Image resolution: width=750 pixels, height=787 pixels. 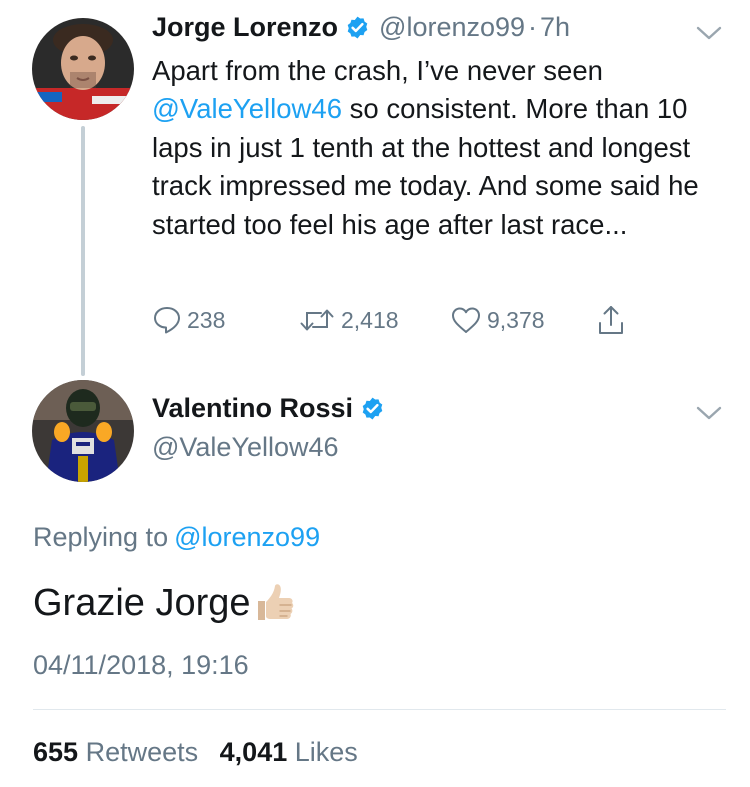 I want to click on tweet2-handle: @ValeYellow46, so click(x=245, y=447).